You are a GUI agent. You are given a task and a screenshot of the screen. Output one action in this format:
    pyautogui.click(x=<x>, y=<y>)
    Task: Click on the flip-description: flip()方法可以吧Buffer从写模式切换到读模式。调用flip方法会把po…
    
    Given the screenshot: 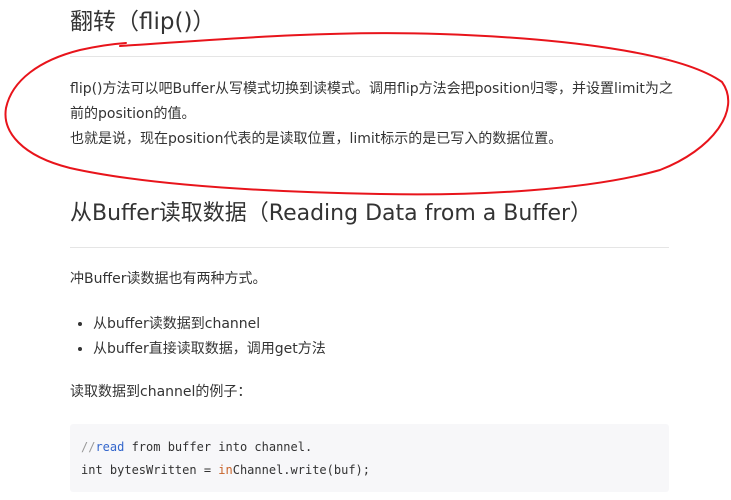 What is the action you would take?
    pyautogui.click(x=375, y=114)
    